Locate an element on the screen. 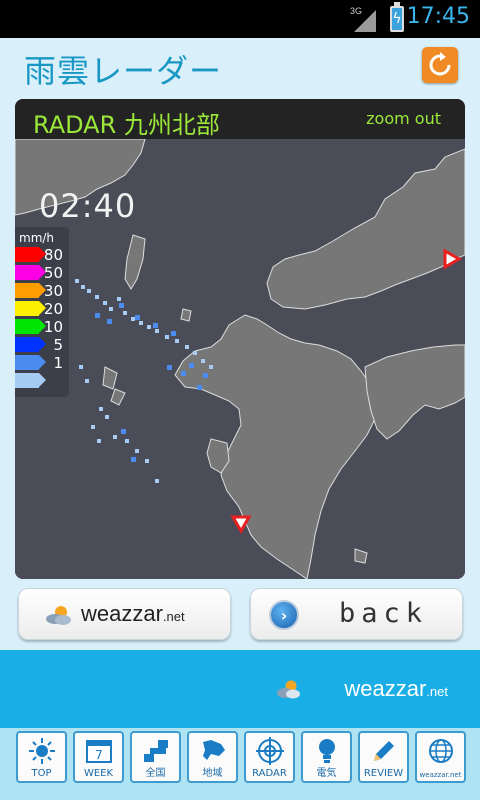 The height and width of the screenshot is (800, 480). legend-row is located at coordinates (42, 380).